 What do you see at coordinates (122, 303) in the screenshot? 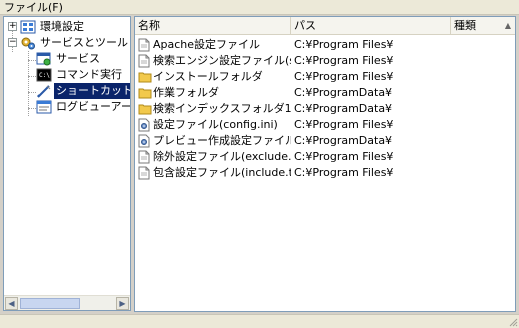
I see `scroll-right-icon: ▶` at bounding box center [122, 303].